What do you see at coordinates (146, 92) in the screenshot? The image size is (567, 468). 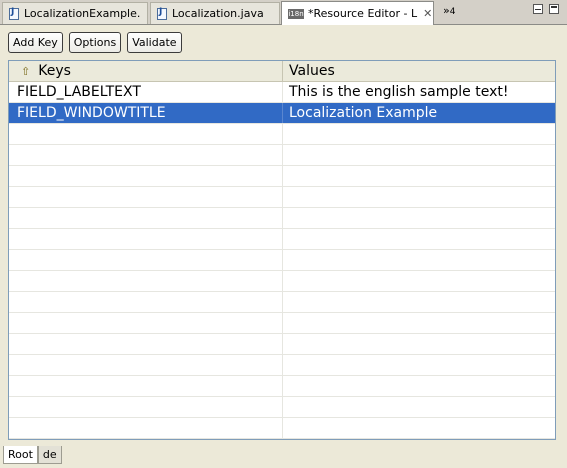 I see `key-cell: FIELD_LABELTEXT` at bounding box center [146, 92].